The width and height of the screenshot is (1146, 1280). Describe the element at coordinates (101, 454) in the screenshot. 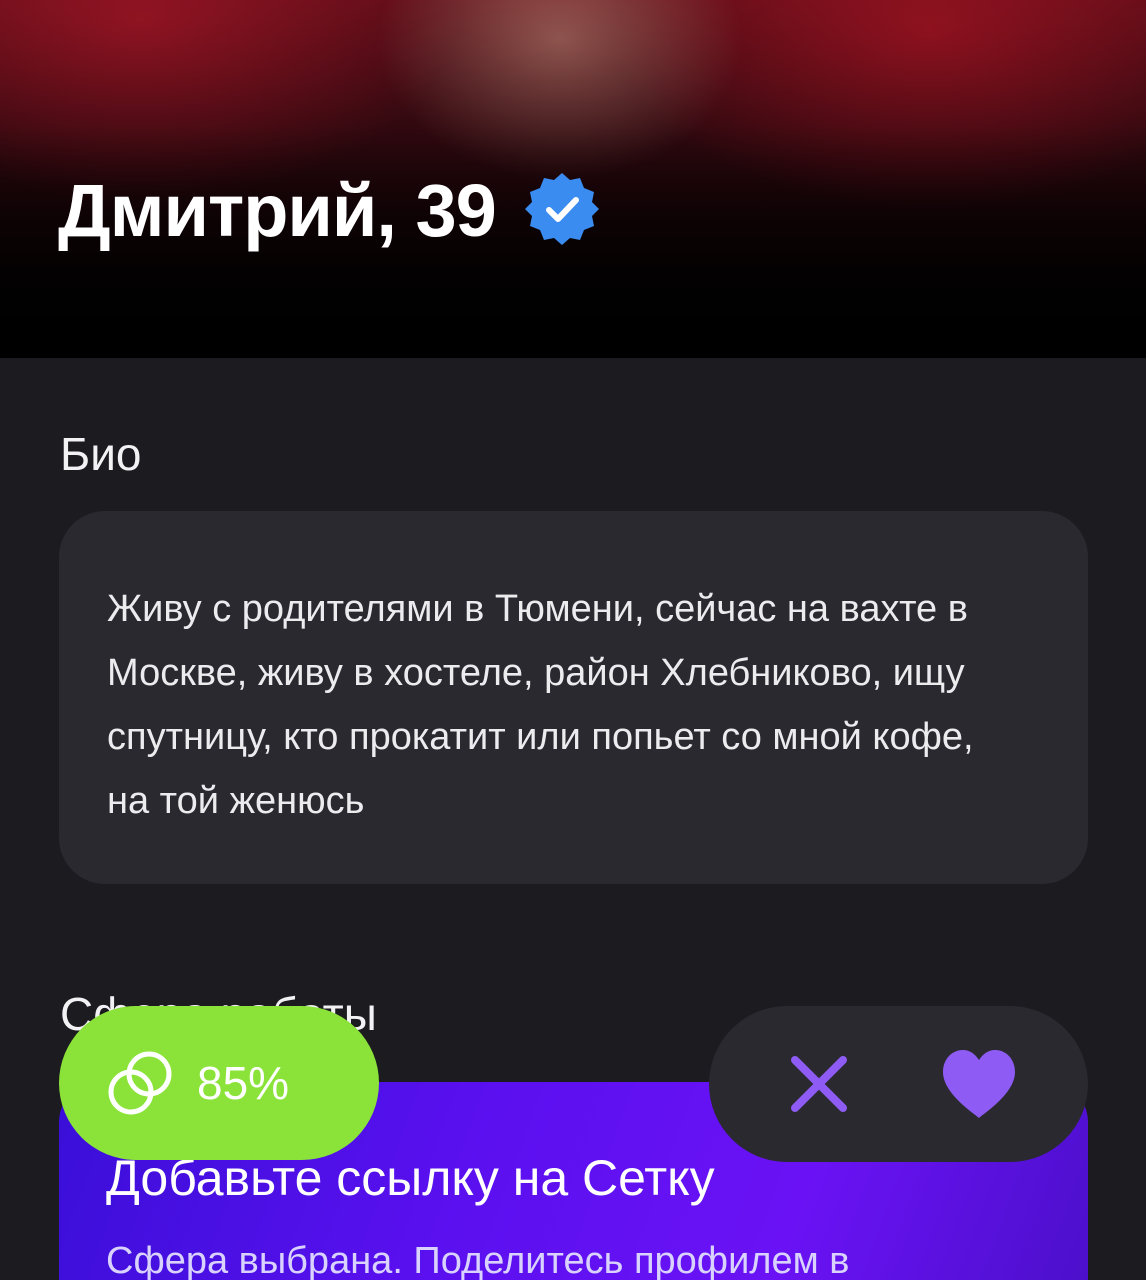

I see `bio-heading: Био` at that location.